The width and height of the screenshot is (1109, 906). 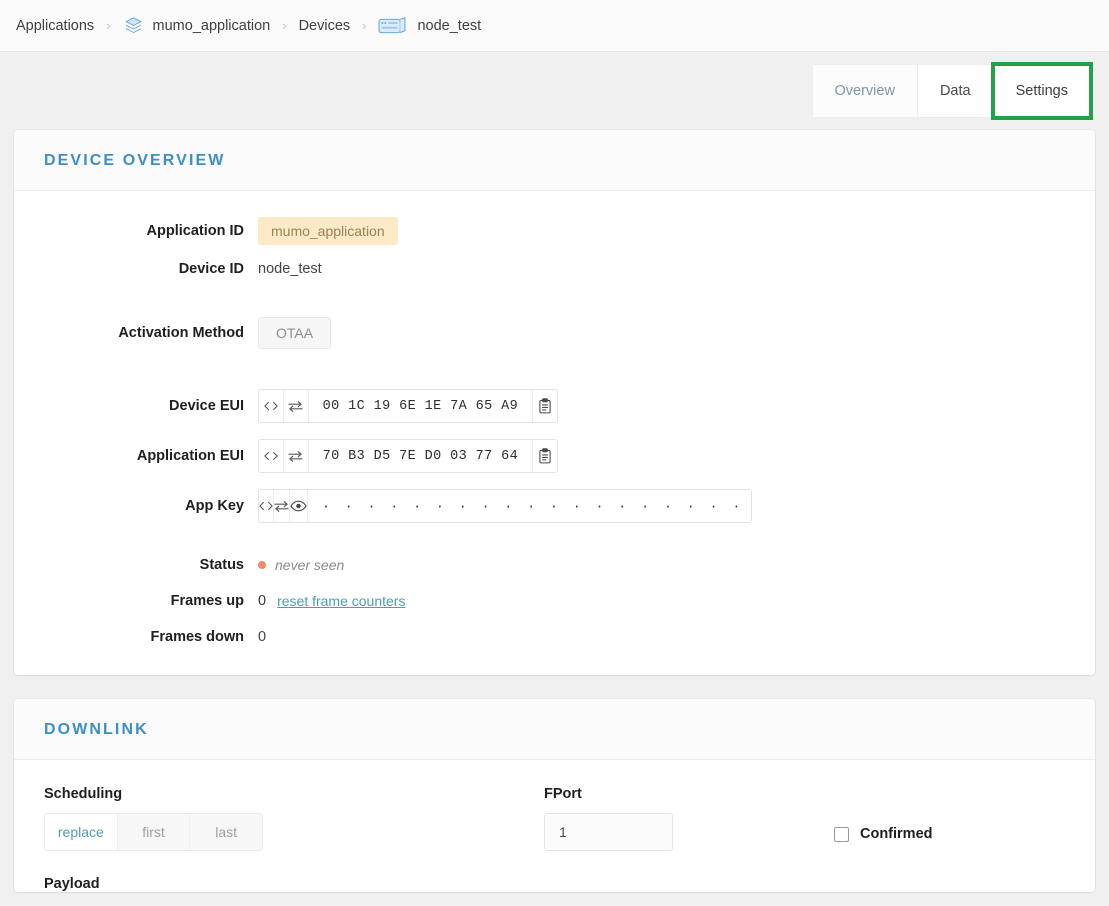 I want to click on confirmed-label: Confirmed, so click(x=896, y=834).